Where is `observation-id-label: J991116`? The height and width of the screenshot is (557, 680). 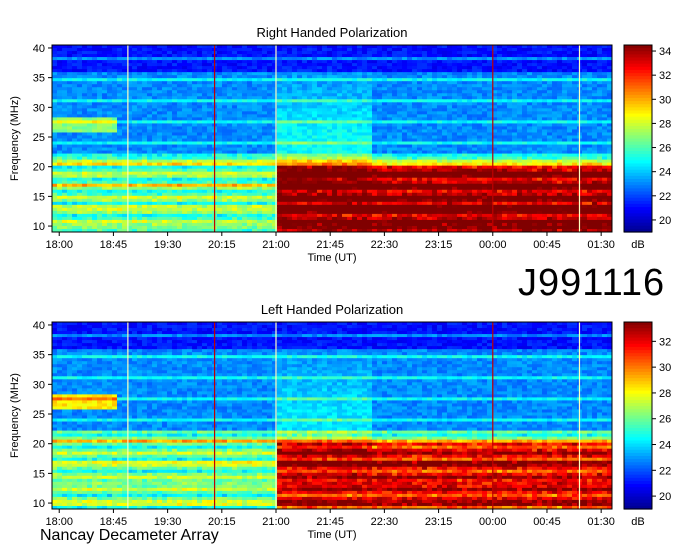
observation-id-label: J991116 is located at coordinates (591, 283).